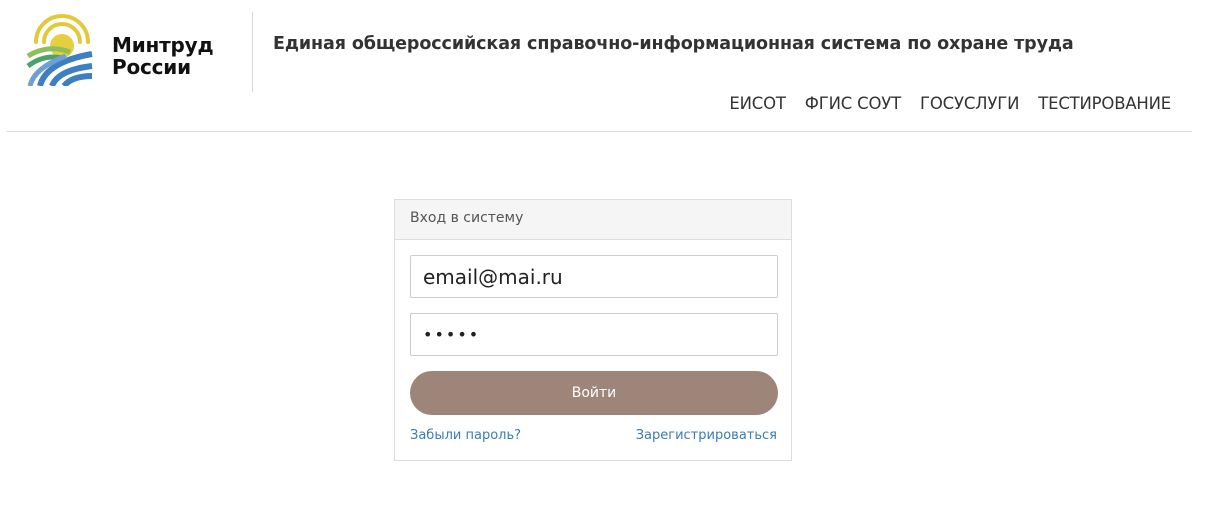  What do you see at coordinates (163, 45) in the screenshot?
I see `brand-line-1: Минтруд` at bounding box center [163, 45].